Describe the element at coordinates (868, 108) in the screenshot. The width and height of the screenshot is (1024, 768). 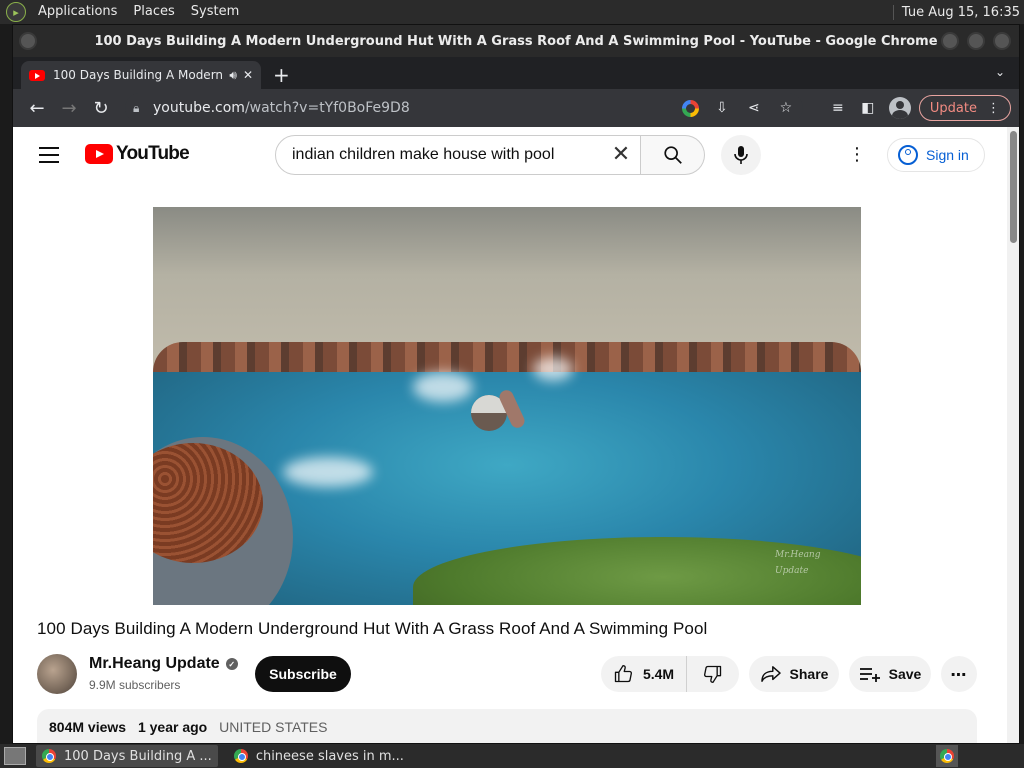
I see `side-panel-icon: ◧` at that location.